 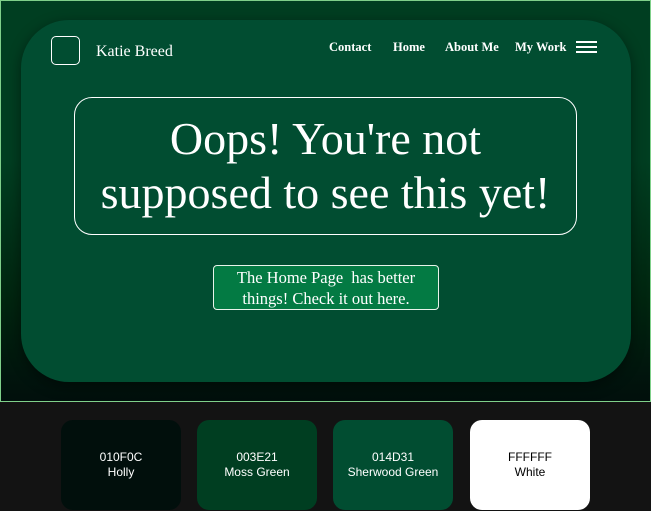 What do you see at coordinates (409, 47) in the screenshot?
I see `nav-link-home: Home` at bounding box center [409, 47].